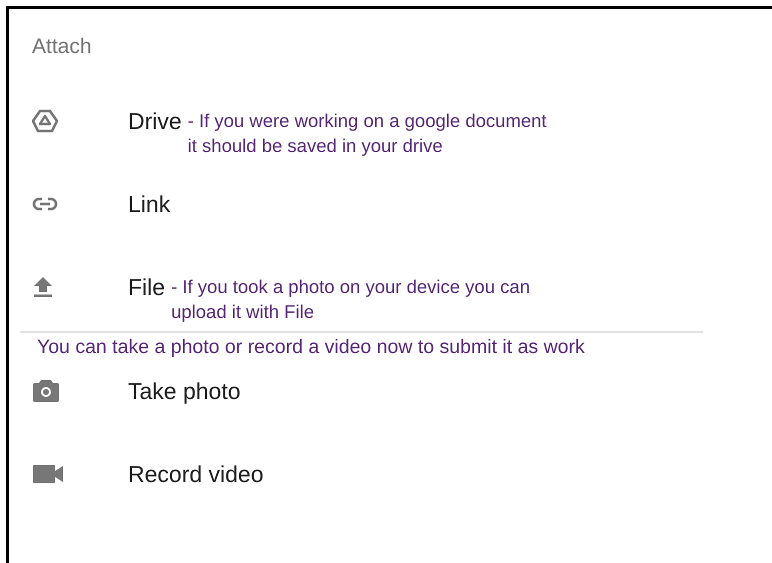  What do you see at coordinates (62, 47) in the screenshot?
I see `sheet-title: Attach` at bounding box center [62, 47].